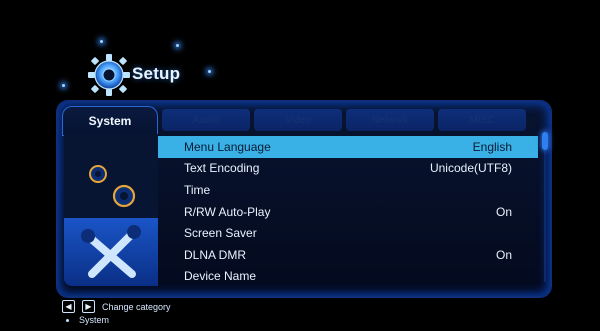 The image size is (600, 331). I want to click on tab-label: Video, so click(298, 120).